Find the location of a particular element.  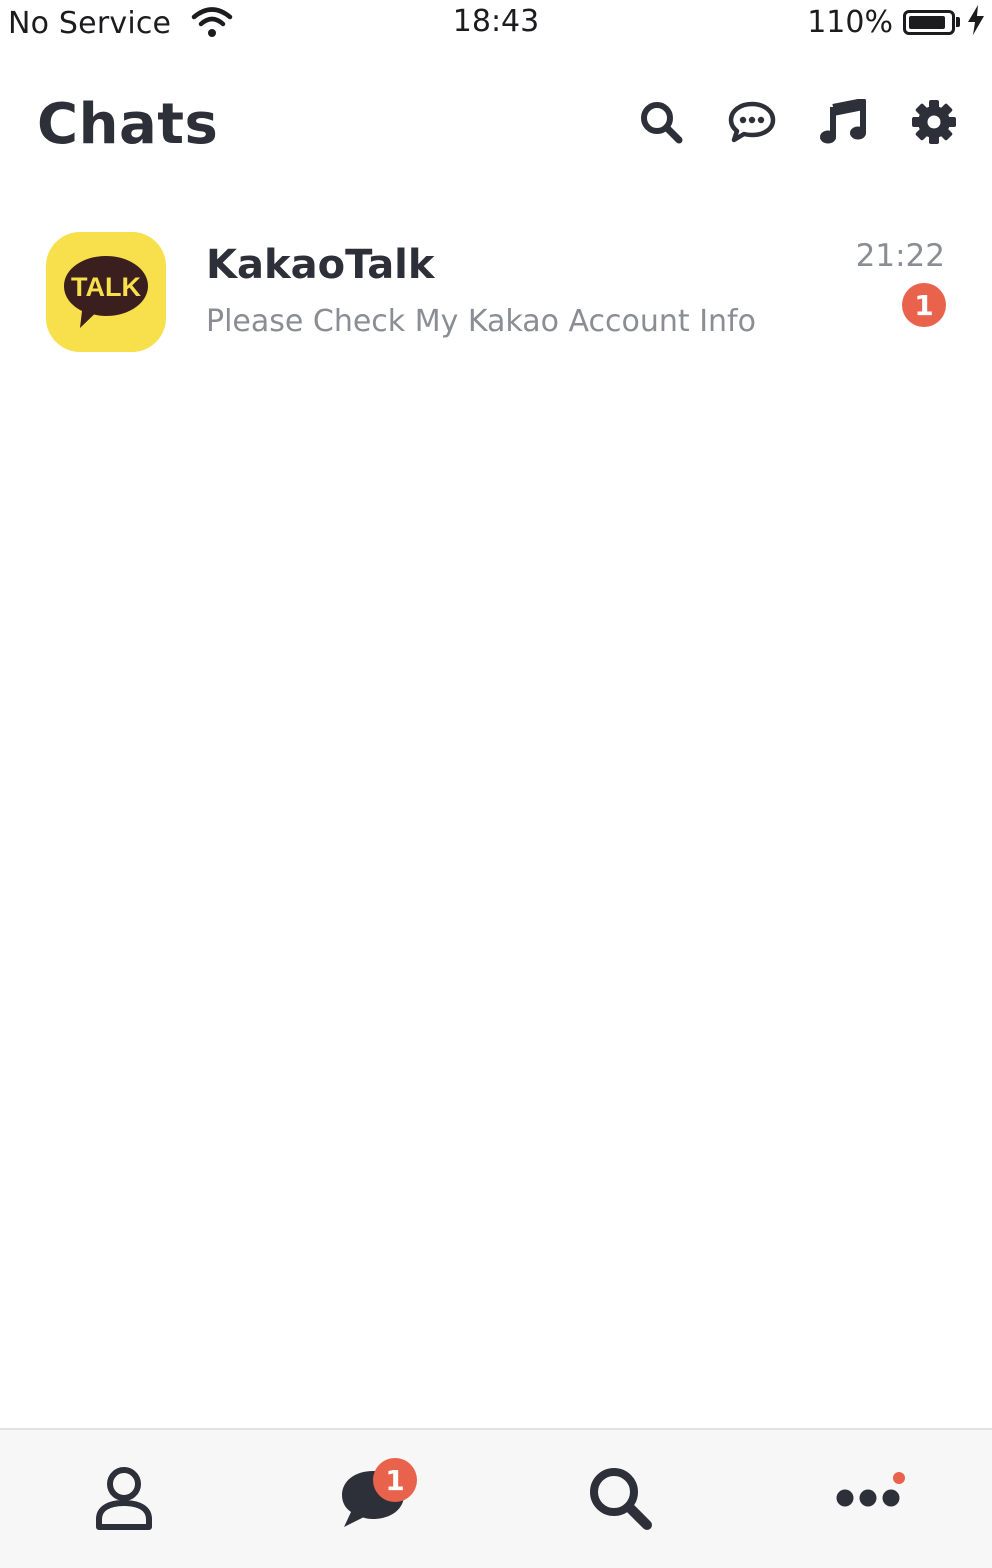

status-bar: No Service 18:43 110% is located at coordinates (496, 25).